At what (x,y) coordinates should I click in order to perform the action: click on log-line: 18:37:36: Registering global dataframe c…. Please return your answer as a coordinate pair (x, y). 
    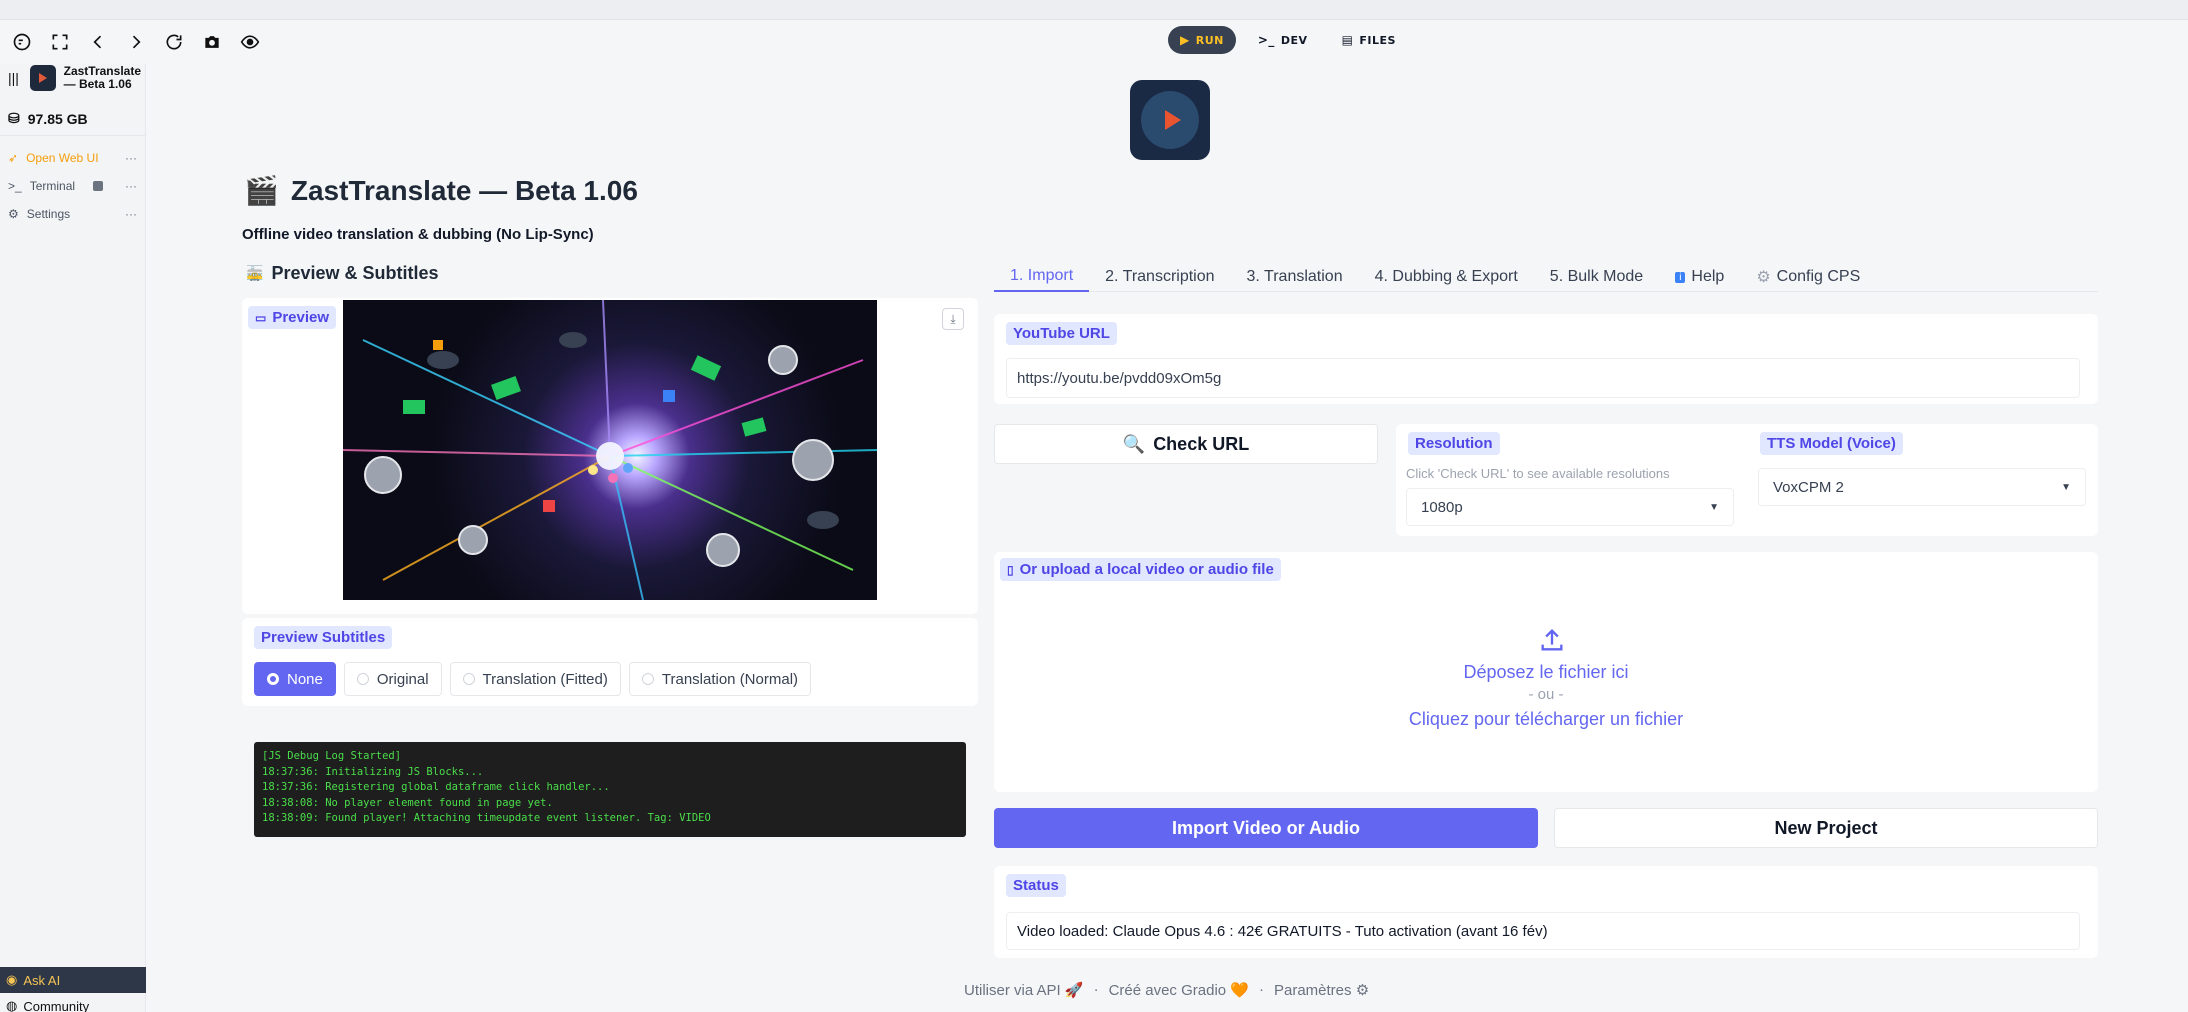
    Looking at the image, I should click on (436, 787).